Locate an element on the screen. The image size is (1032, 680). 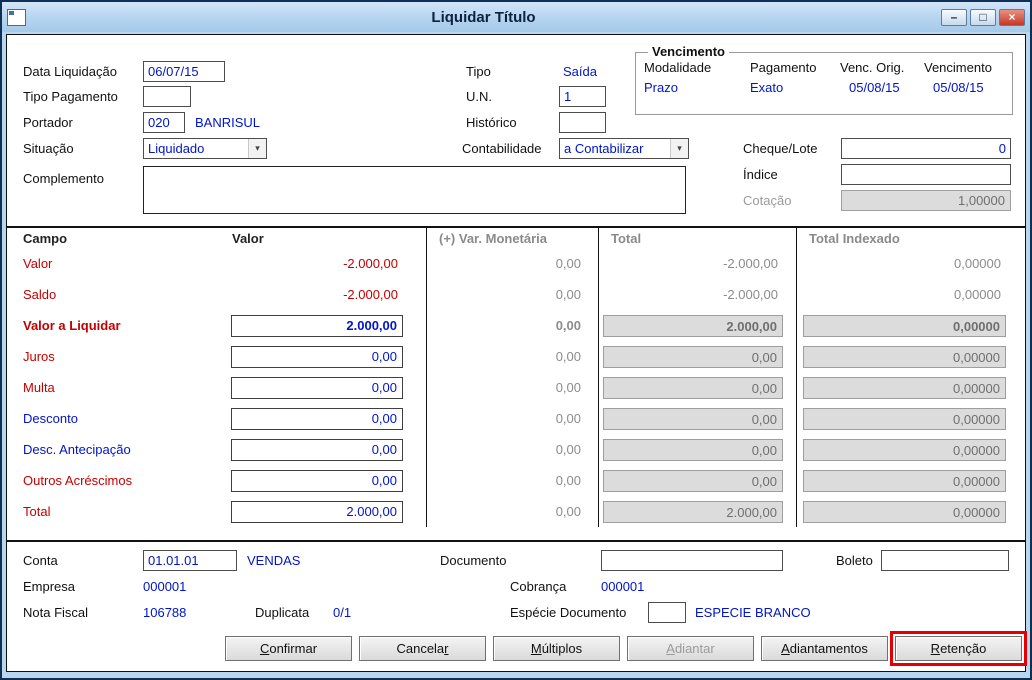
complemento-textarea is located at coordinates (414, 190).